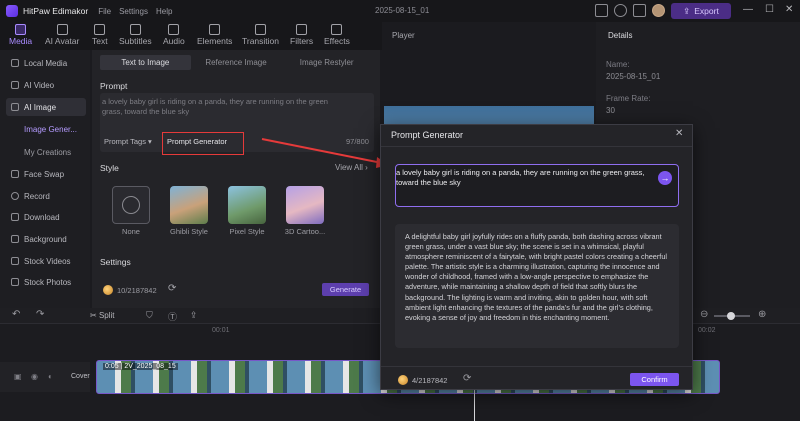  I want to click on confirm-button: Confirm, so click(654, 379).